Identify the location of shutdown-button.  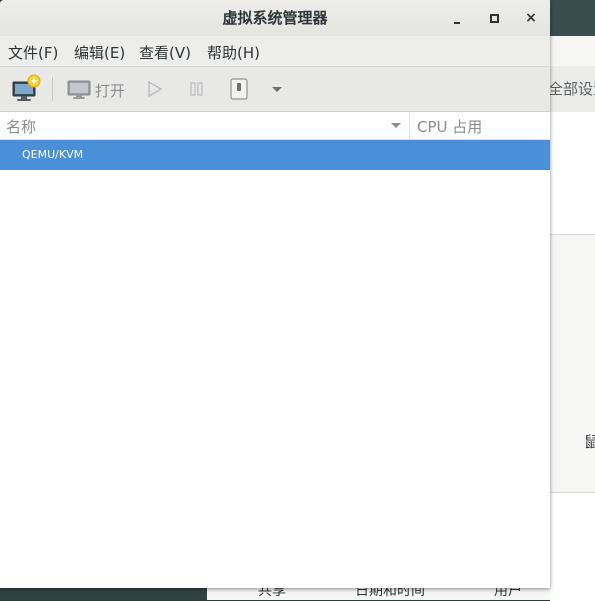
(239, 89).